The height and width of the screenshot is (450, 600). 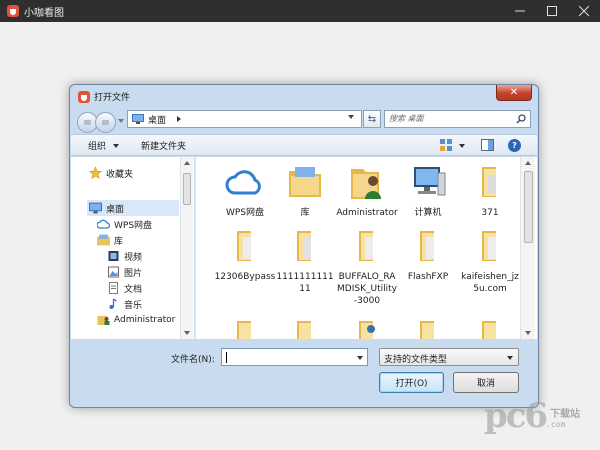 What do you see at coordinates (186, 248) in the screenshot?
I see `nav-pane-scrollbar` at bounding box center [186, 248].